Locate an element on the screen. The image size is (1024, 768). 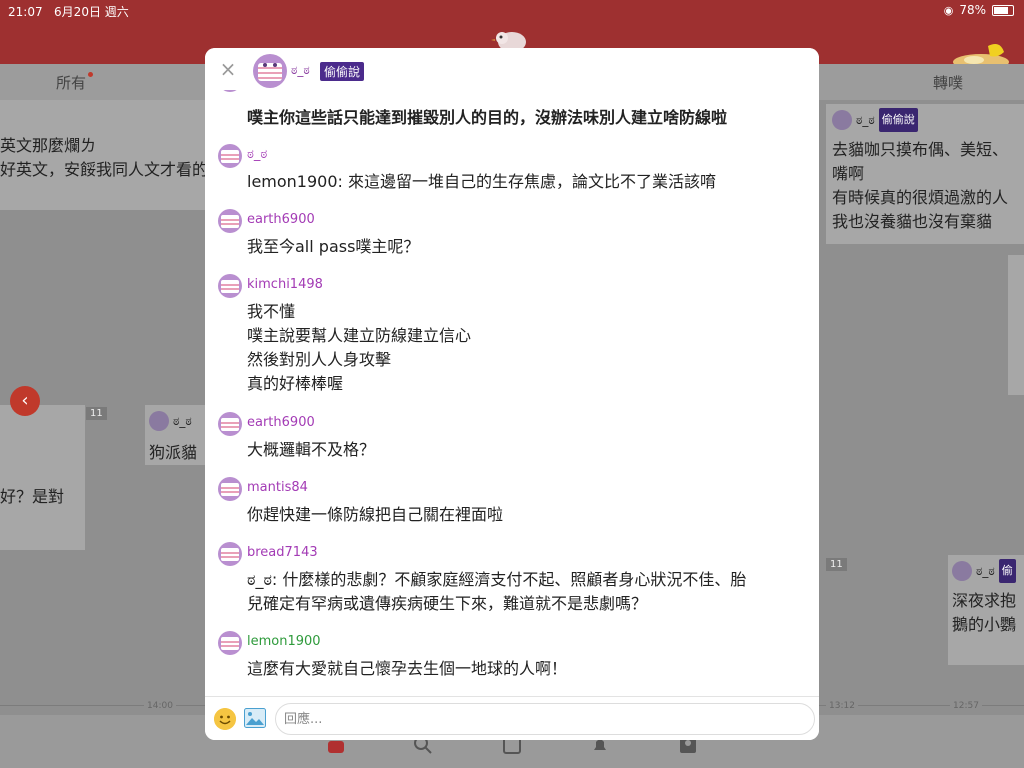
response-username: kimchi1498 is located at coordinates (285, 284).